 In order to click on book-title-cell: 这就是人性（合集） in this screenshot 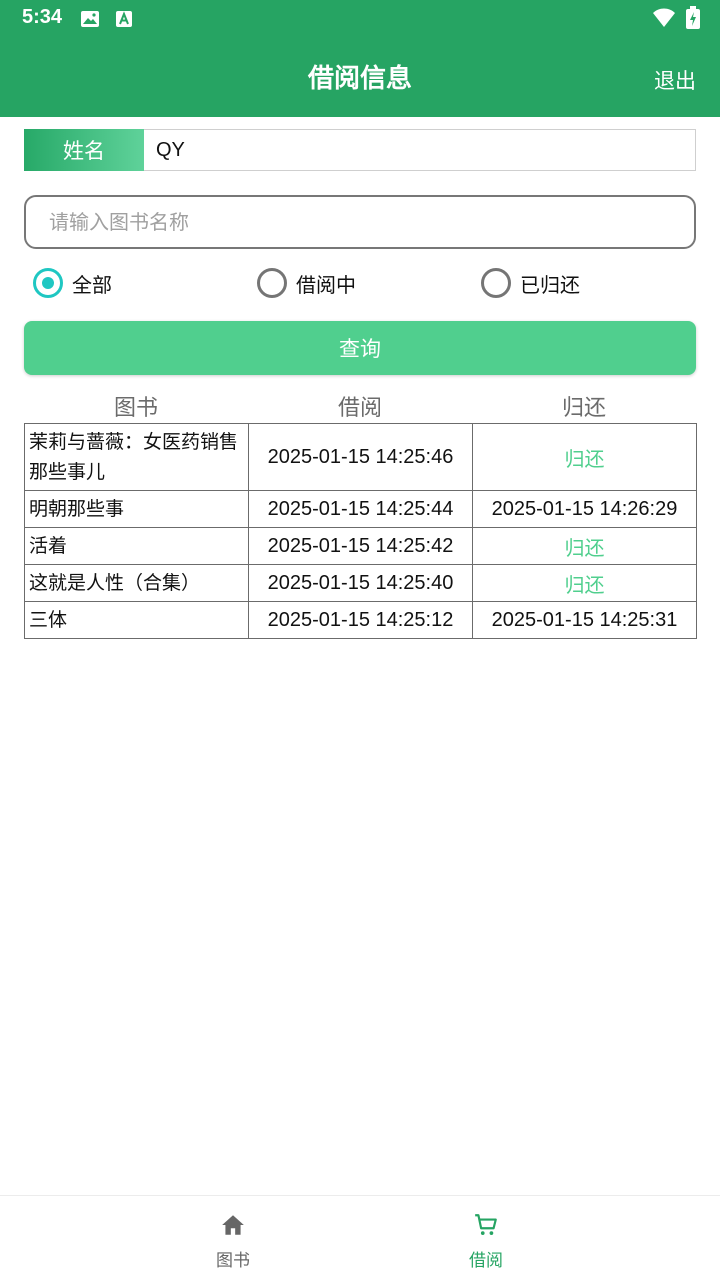, I will do `click(136, 583)`.